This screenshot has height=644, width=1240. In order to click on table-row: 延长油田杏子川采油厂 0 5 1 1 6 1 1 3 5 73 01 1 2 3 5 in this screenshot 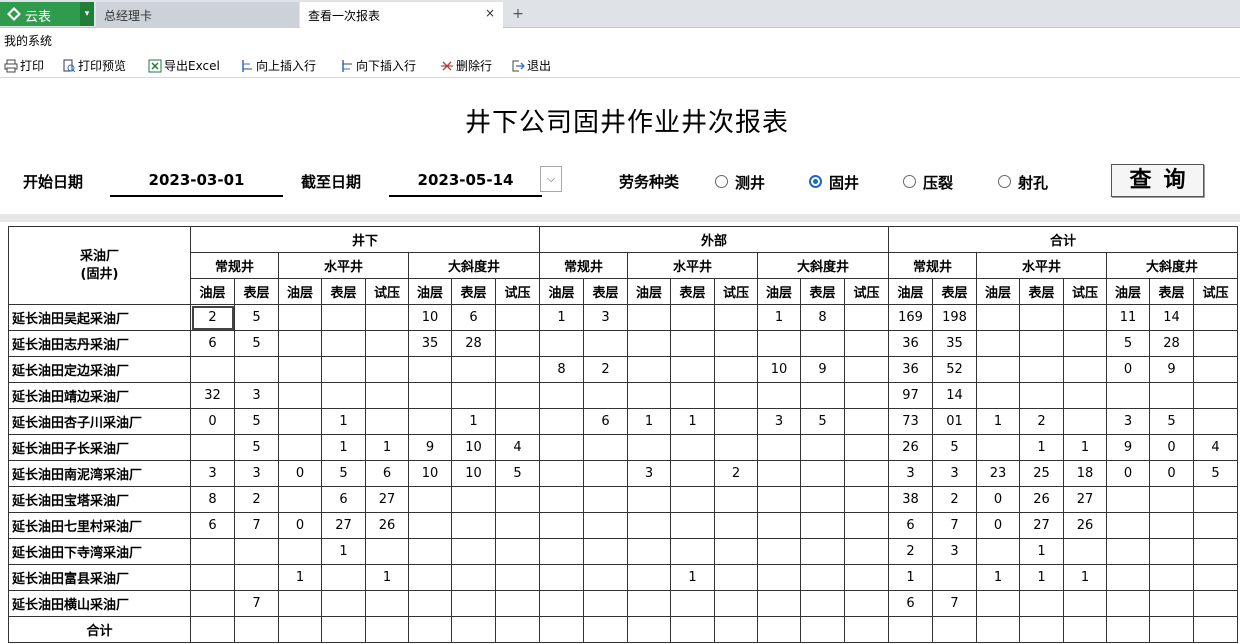, I will do `click(623, 421)`.